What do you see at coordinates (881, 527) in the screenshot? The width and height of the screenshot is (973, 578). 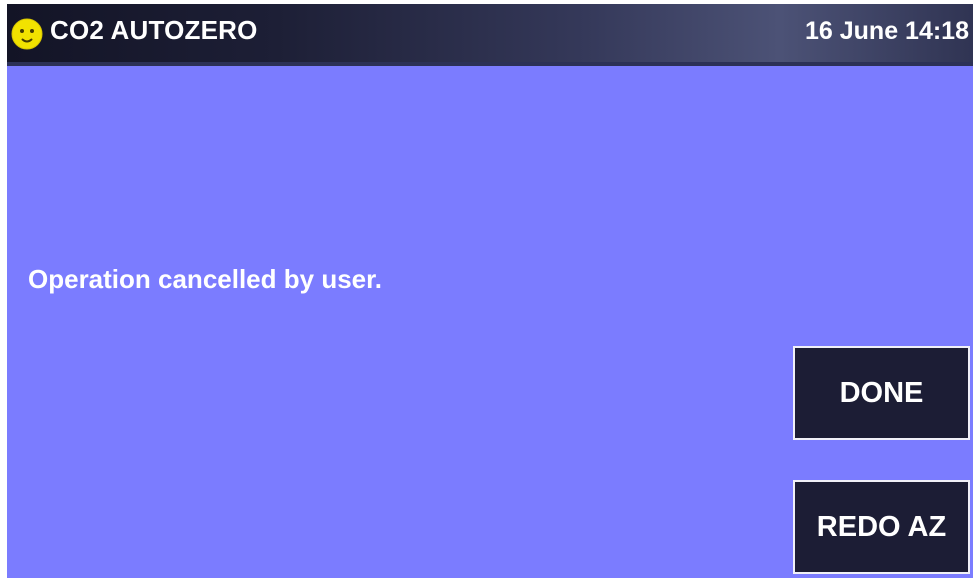 I see `redo-az-button: REDO AZ` at bounding box center [881, 527].